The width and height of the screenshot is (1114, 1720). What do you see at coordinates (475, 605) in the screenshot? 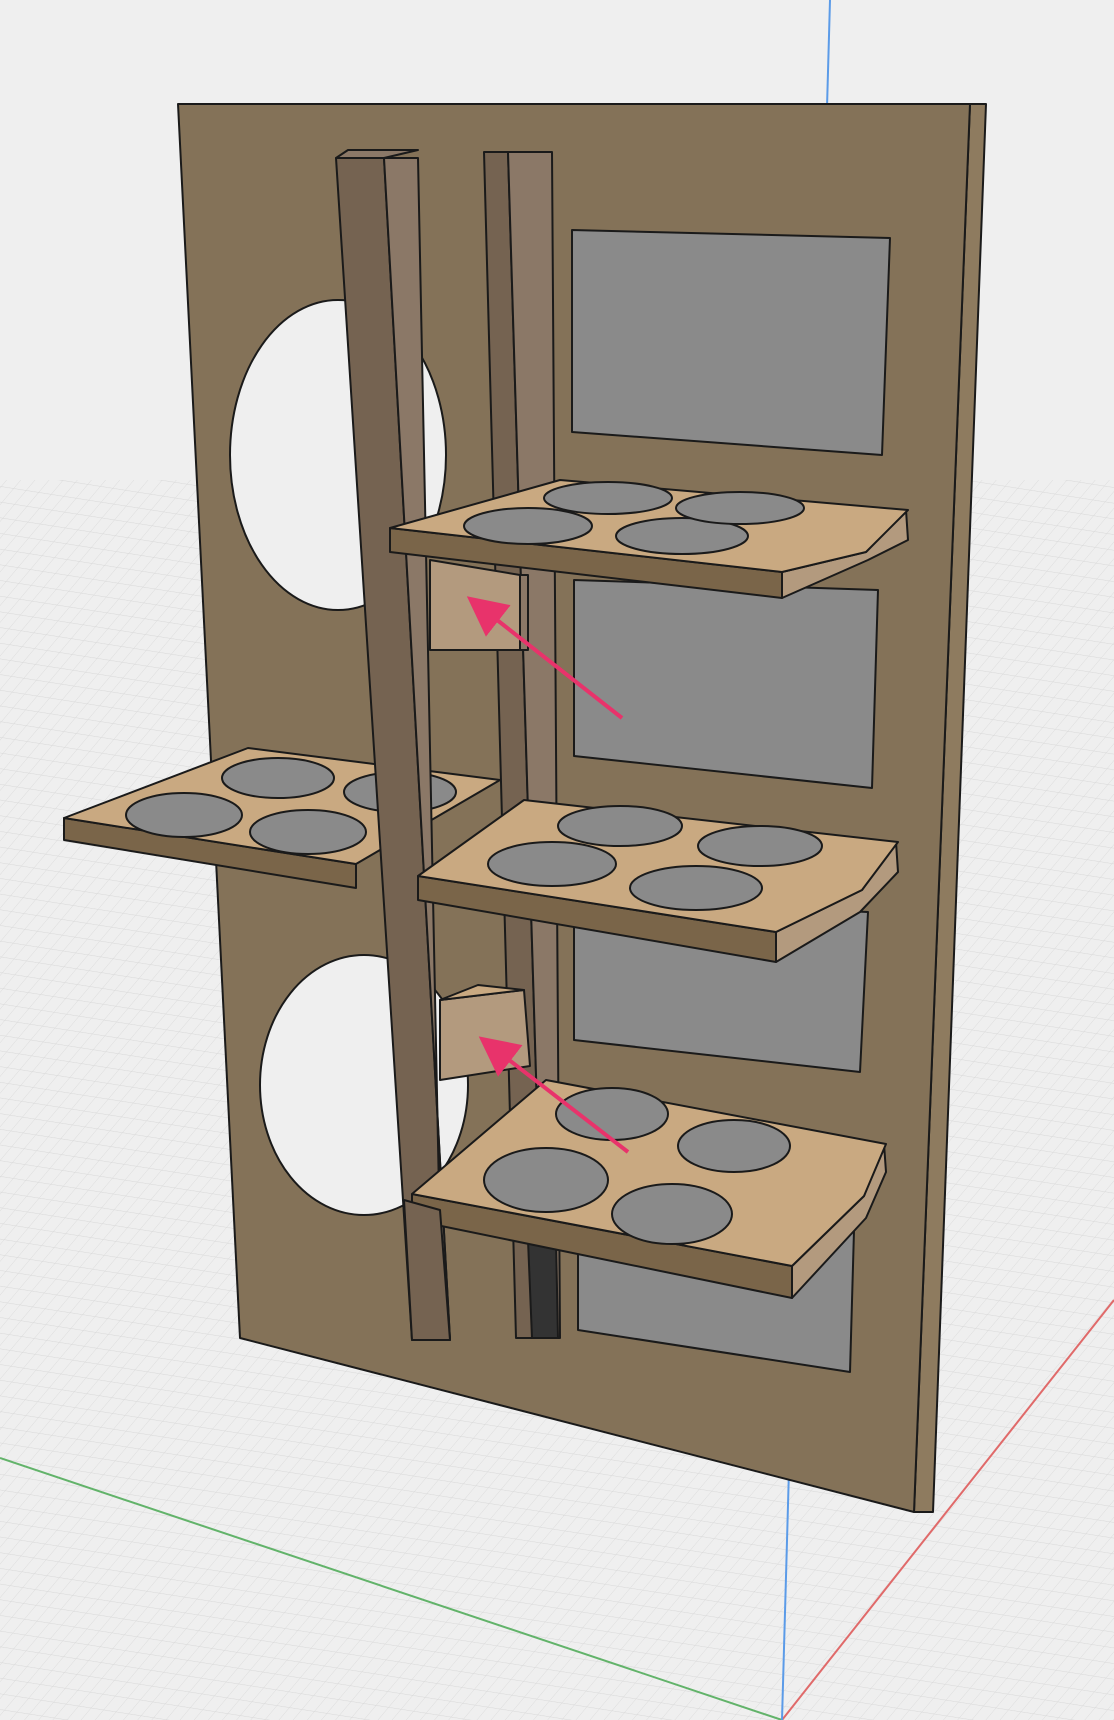
I see `bracket-upper-front` at bounding box center [475, 605].